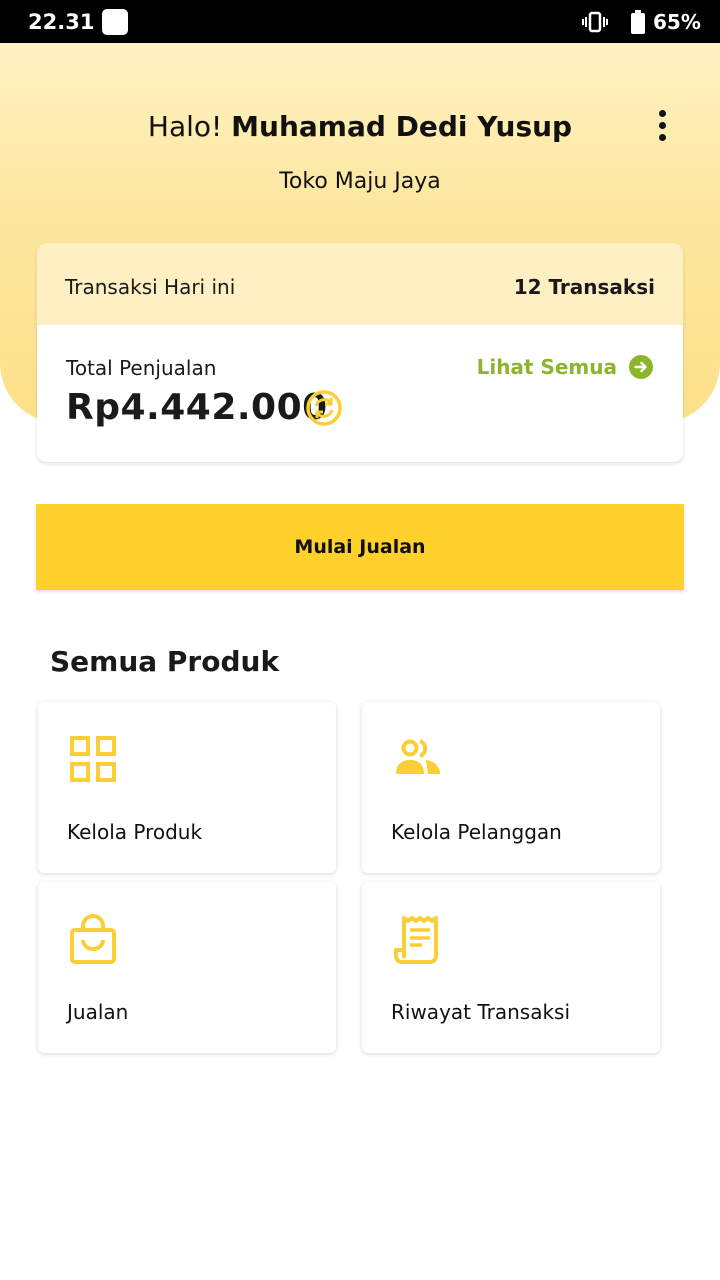 The height and width of the screenshot is (1280, 720). Describe the element at coordinates (150, 287) in the screenshot. I see `transactions-label: Transaksi Hari ini` at that location.